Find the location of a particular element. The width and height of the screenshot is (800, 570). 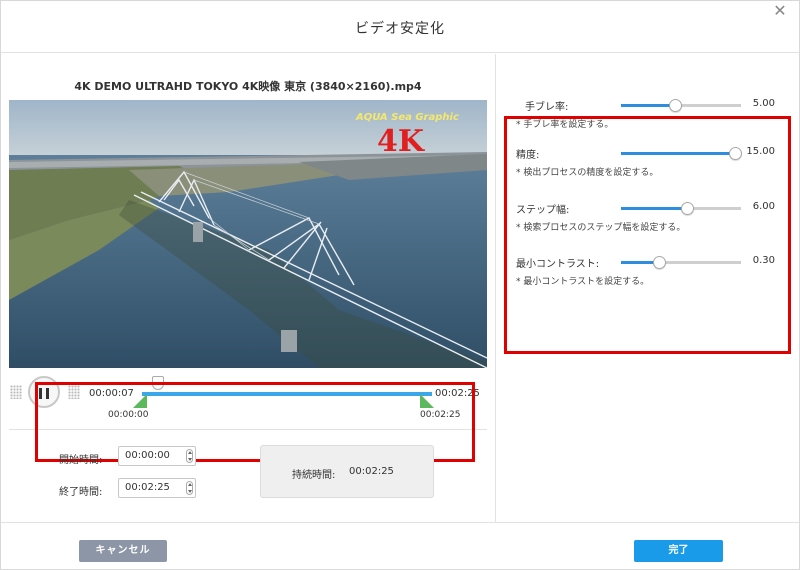

setting-label: 精度: is located at coordinates (528, 155).